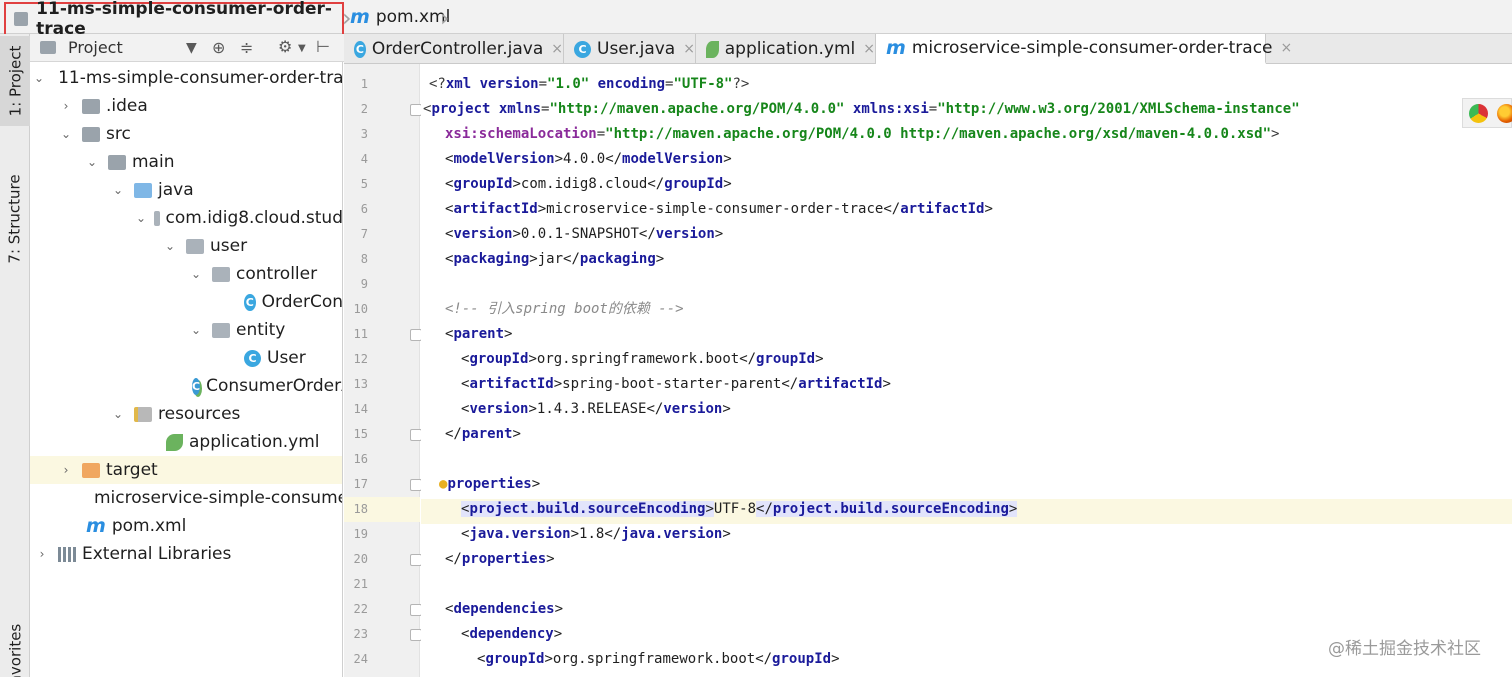 The height and width of the screenshot is (677, 1512). I want to click on open-in-browser-bar, so click(1487, 113).